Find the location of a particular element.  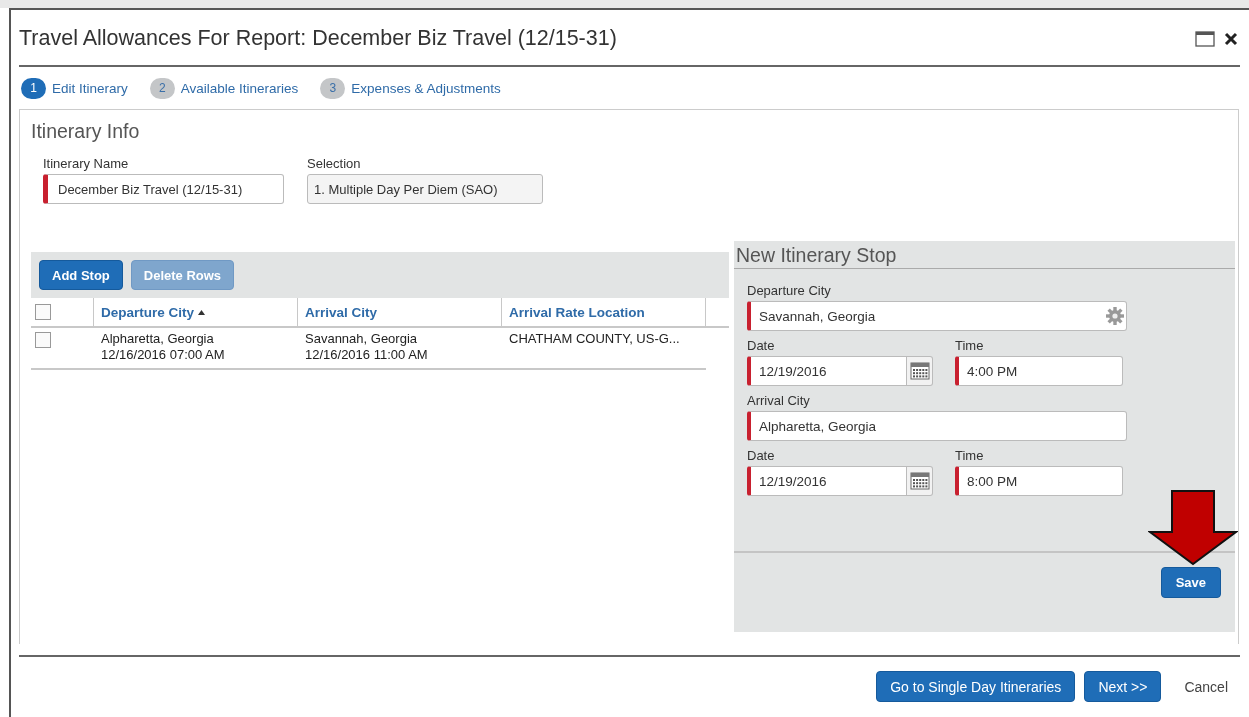

column-header: Arrival City is located at coordinates (341, 312).